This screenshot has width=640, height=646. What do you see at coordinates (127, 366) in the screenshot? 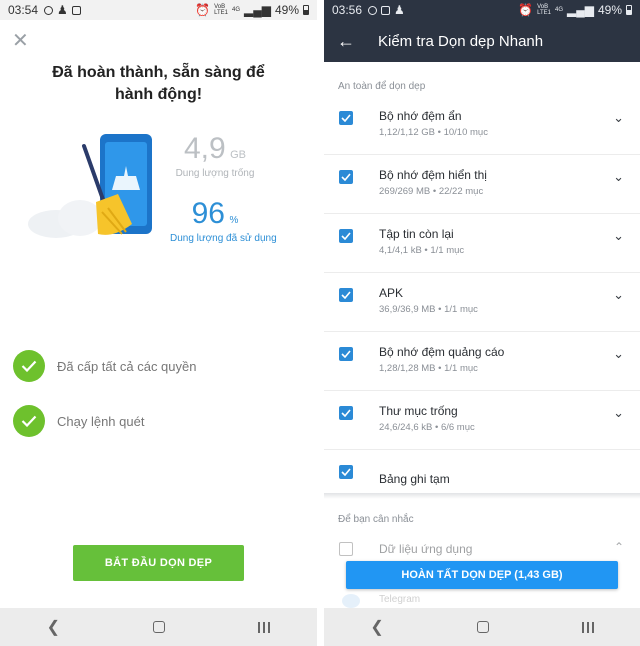
I see `step-label: Đã cấp tất cả các quyền` at bounding box center [127, 366].